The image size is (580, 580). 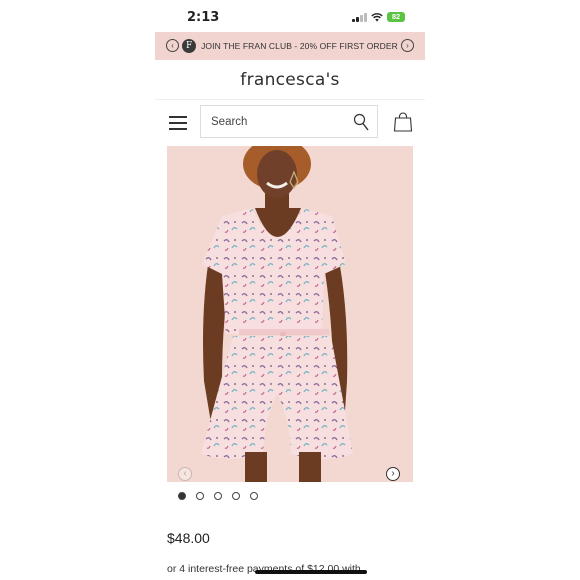 I want to click on chevron-left-icon: ‹, so click(x=172, y=45).